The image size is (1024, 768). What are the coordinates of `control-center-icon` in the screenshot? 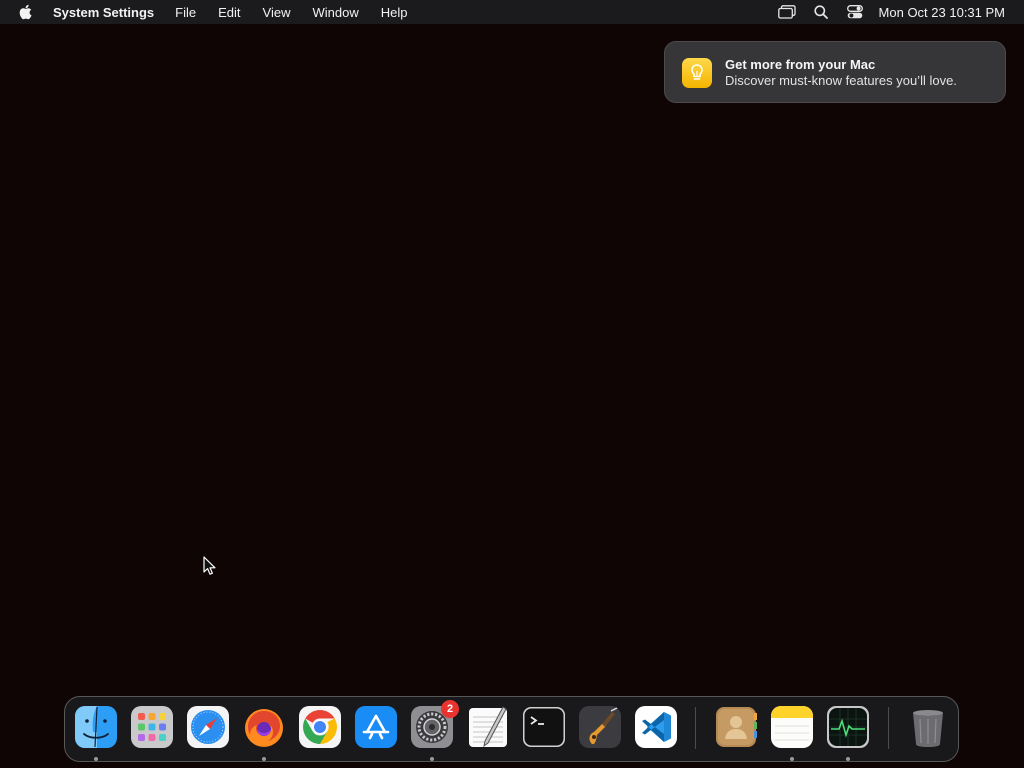 It's located at (855, 12).